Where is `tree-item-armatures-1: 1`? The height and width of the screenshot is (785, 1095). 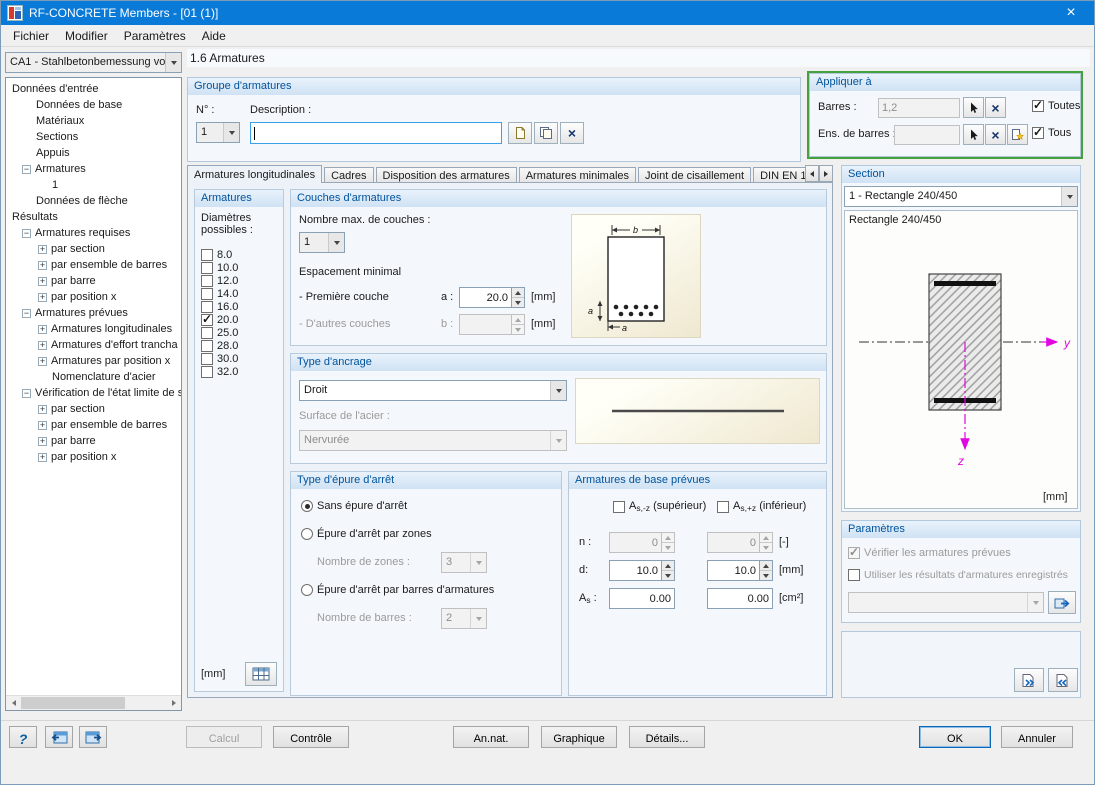
tree-item-armatures-1: 1 is located at coordinates (93, 185).